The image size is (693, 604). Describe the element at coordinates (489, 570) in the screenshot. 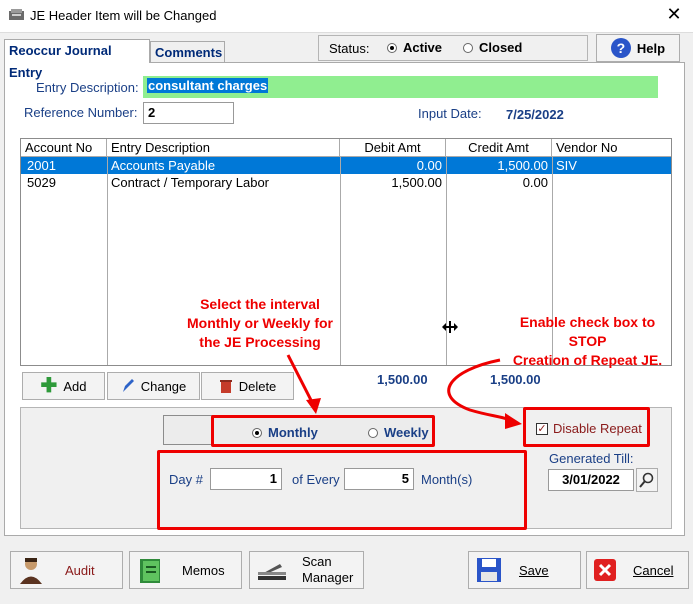

I see `floppy-disk-icon` at that location.